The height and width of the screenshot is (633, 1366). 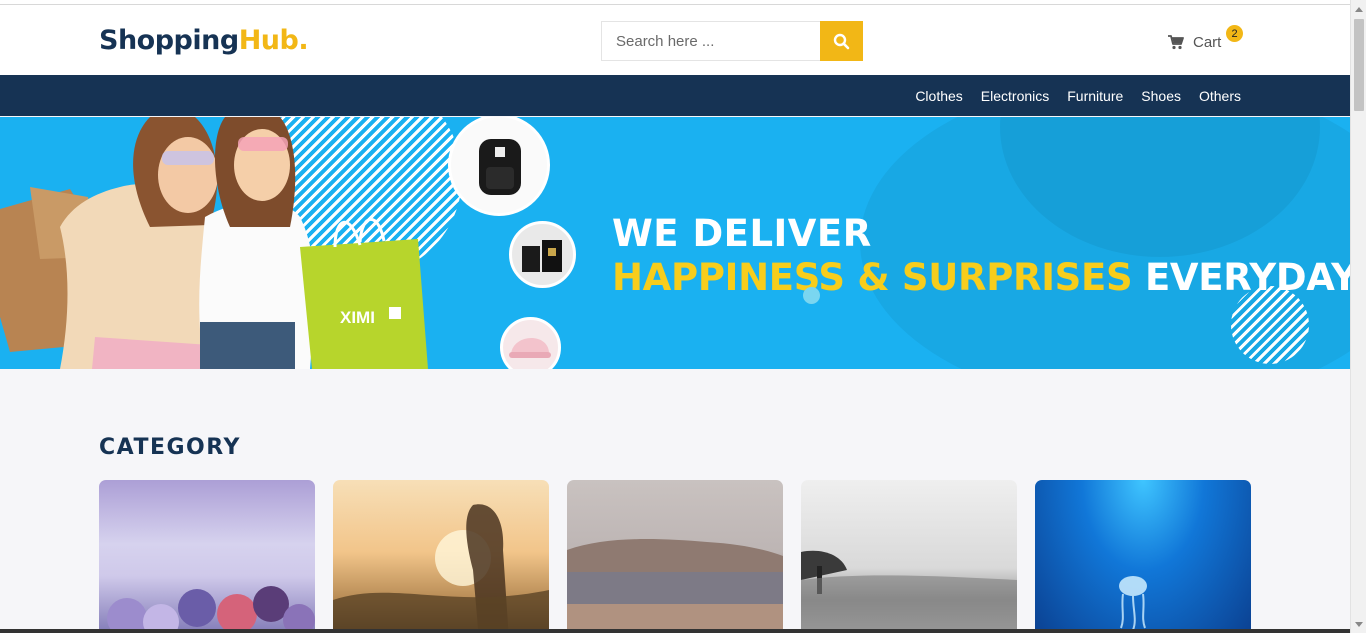 What do you see at coordinates (872, 277) in the screenshot?
I see `hero-headline-highlight: HAPPINESS & SURPRISES` at bounding box center [872, 277].